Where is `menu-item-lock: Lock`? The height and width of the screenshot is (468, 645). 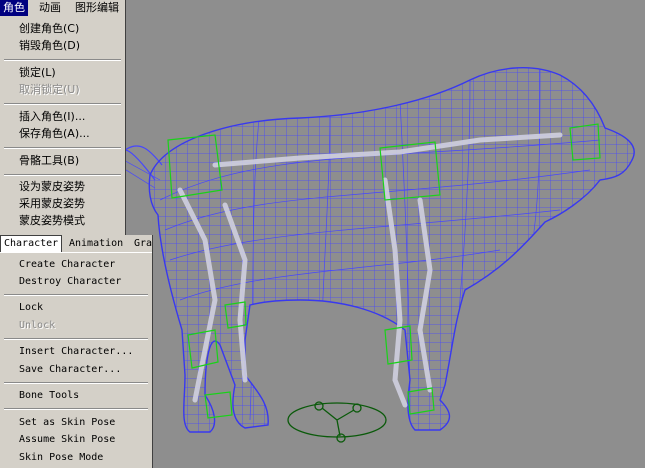
menu-item-lock: Lock is located at coordinates (76, 308).